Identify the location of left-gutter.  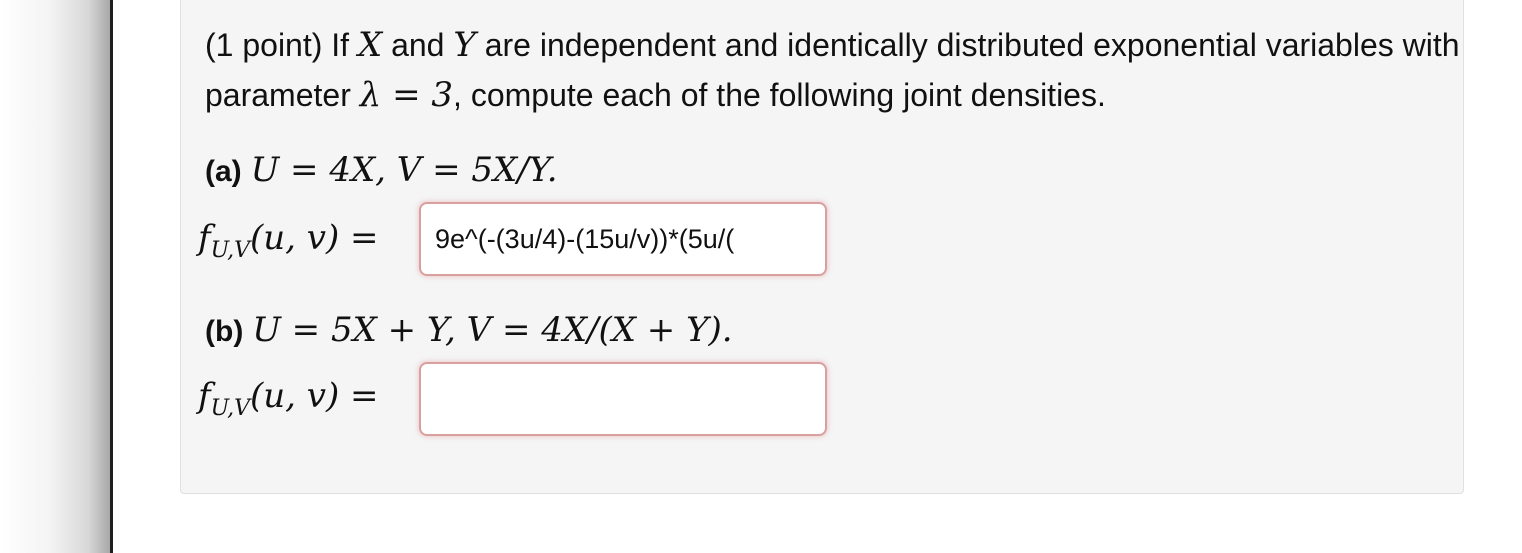
(55, 276).